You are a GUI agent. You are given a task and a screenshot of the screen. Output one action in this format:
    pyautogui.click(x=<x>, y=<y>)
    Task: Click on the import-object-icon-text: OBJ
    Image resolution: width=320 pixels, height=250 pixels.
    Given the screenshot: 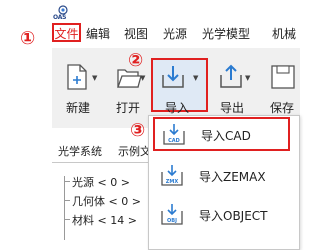 What is the action you would take?
    pyautogui.click(x=172, y=221)
    